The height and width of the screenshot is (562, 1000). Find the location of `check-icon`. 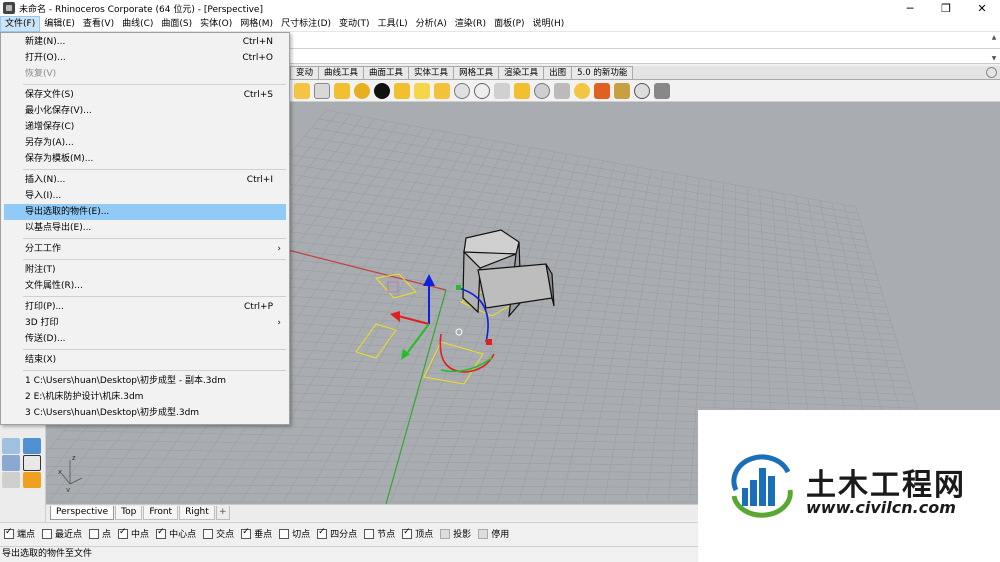

check-icon is located at coordinates (32, 463).